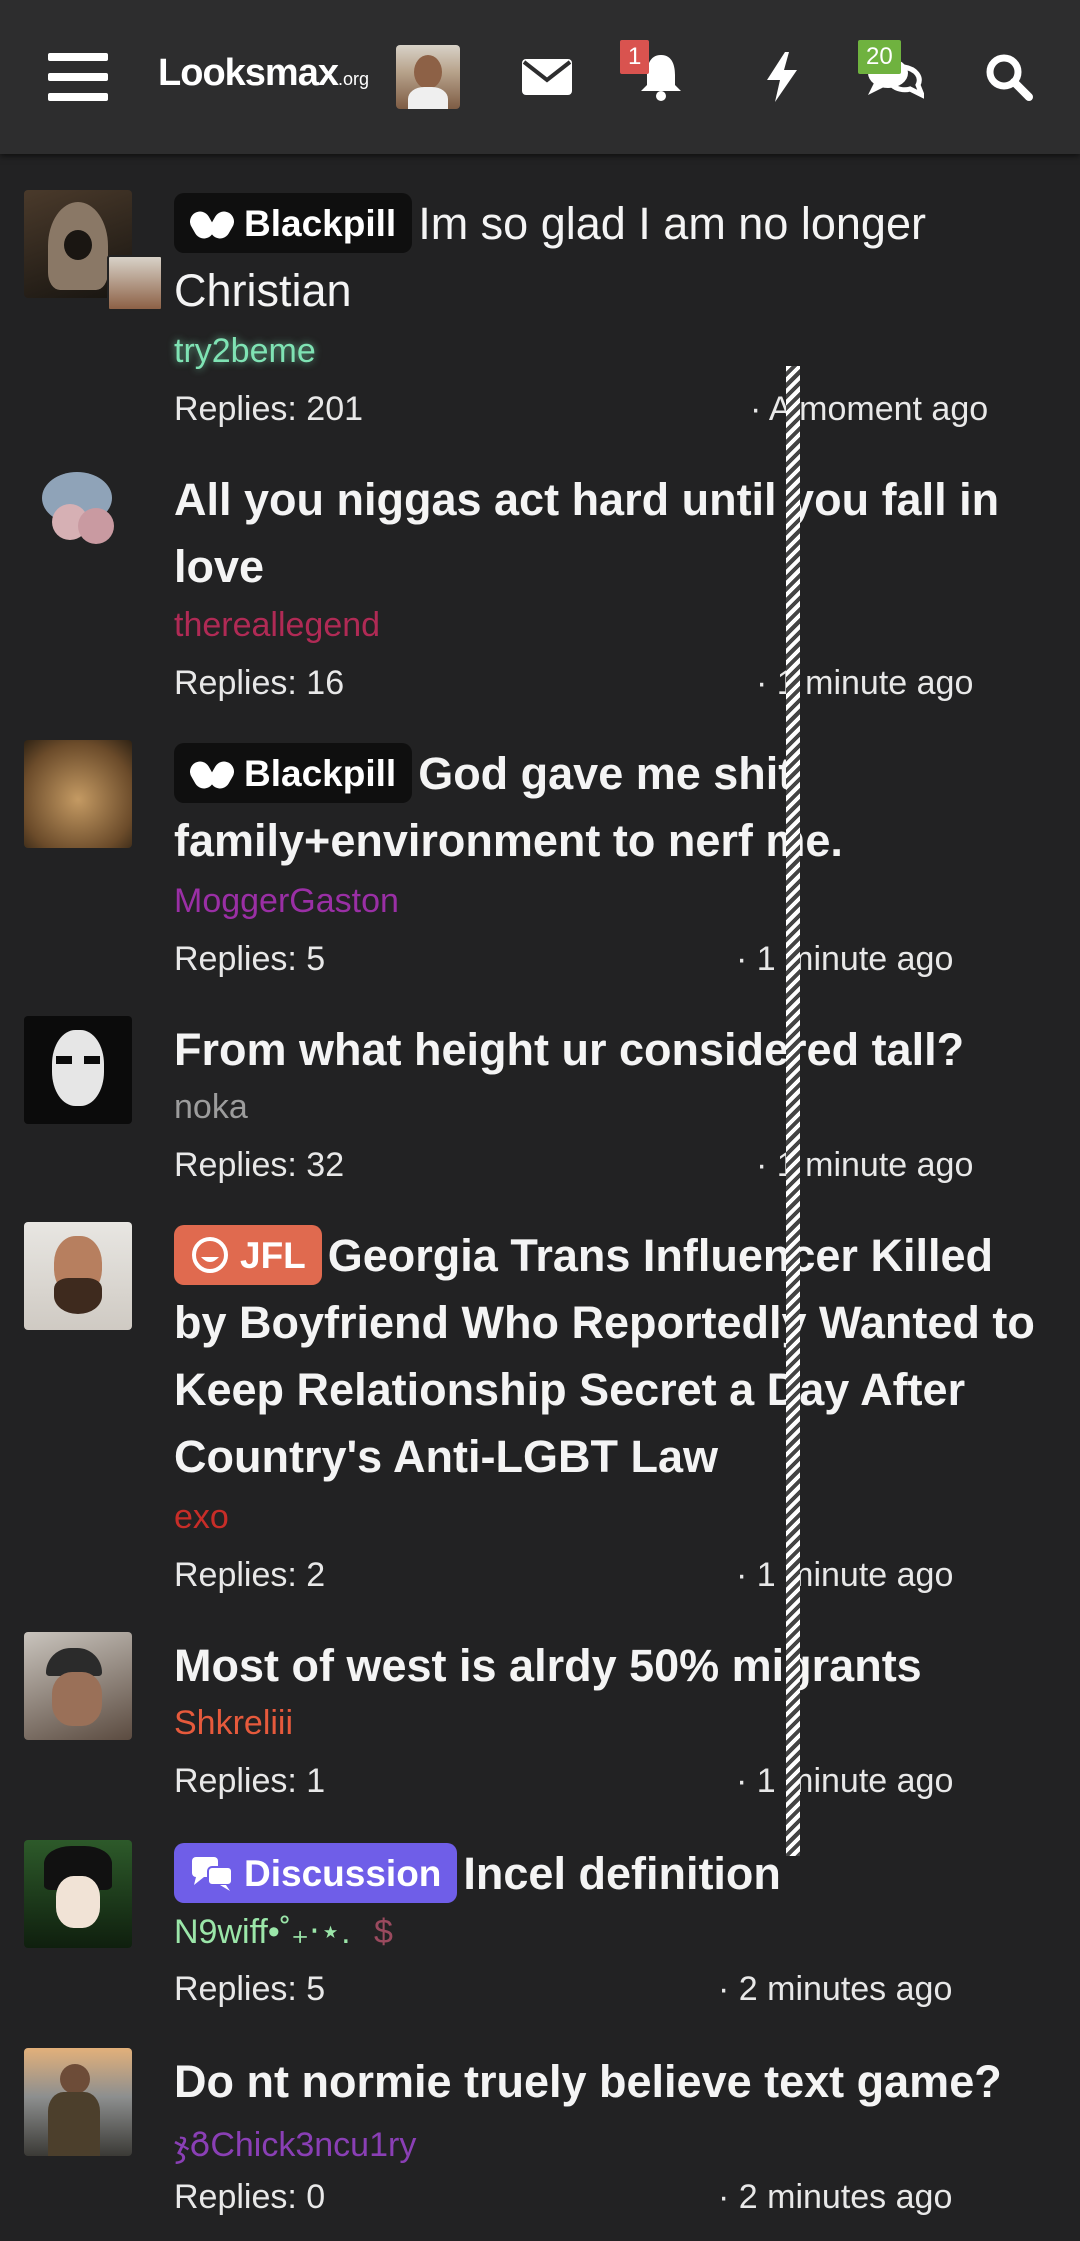 This screenshot has height=2241, width=1080. I want to click on scroll-indicator, so click(793, 1111).